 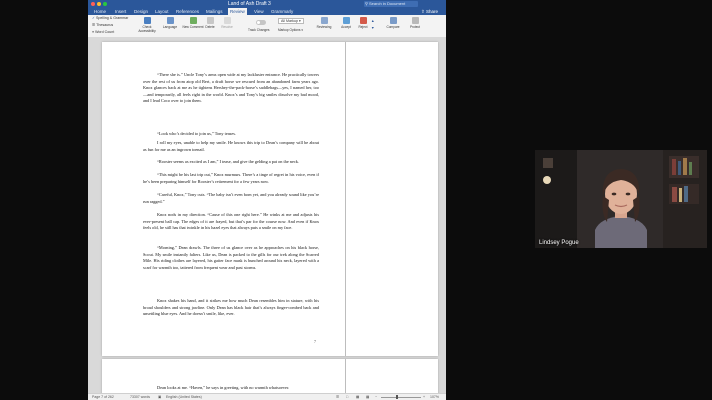 I want to click on webcam-feed: Lindsey Pogue, so click(x=621, y=199).